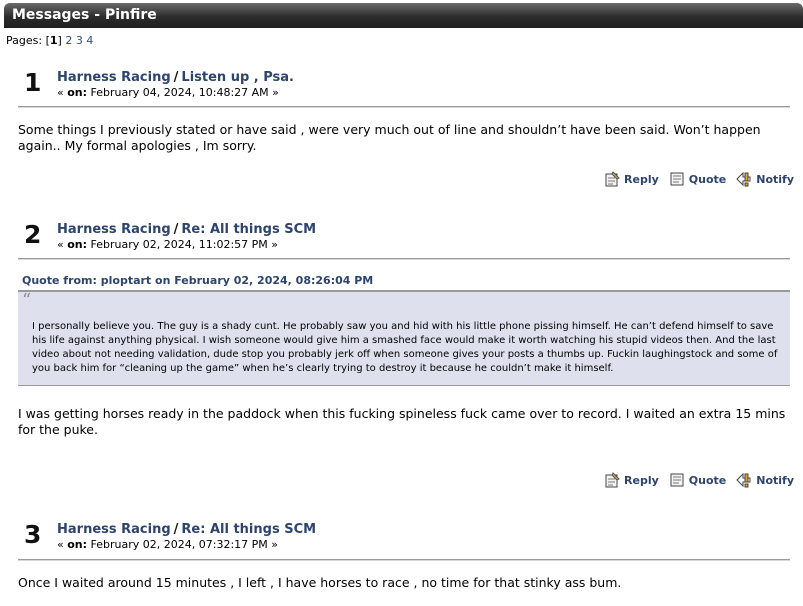  Describe the element at coordinates (403, 15) in the screenshot. I see `window-title-bar: Messages - Pinfire` at that location.